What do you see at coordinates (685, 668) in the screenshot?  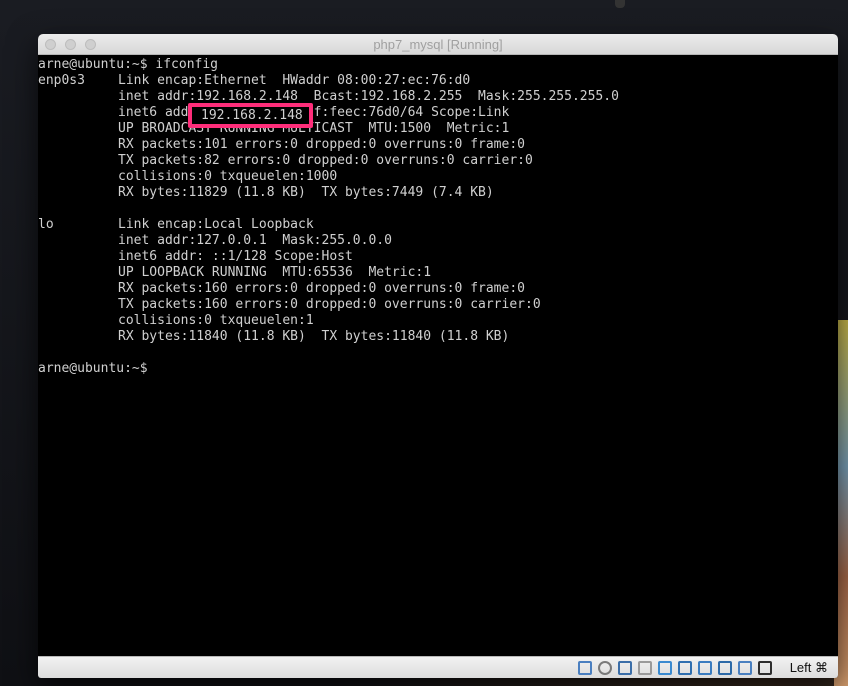 I see `display-icon` at bounding box center [685, 668].